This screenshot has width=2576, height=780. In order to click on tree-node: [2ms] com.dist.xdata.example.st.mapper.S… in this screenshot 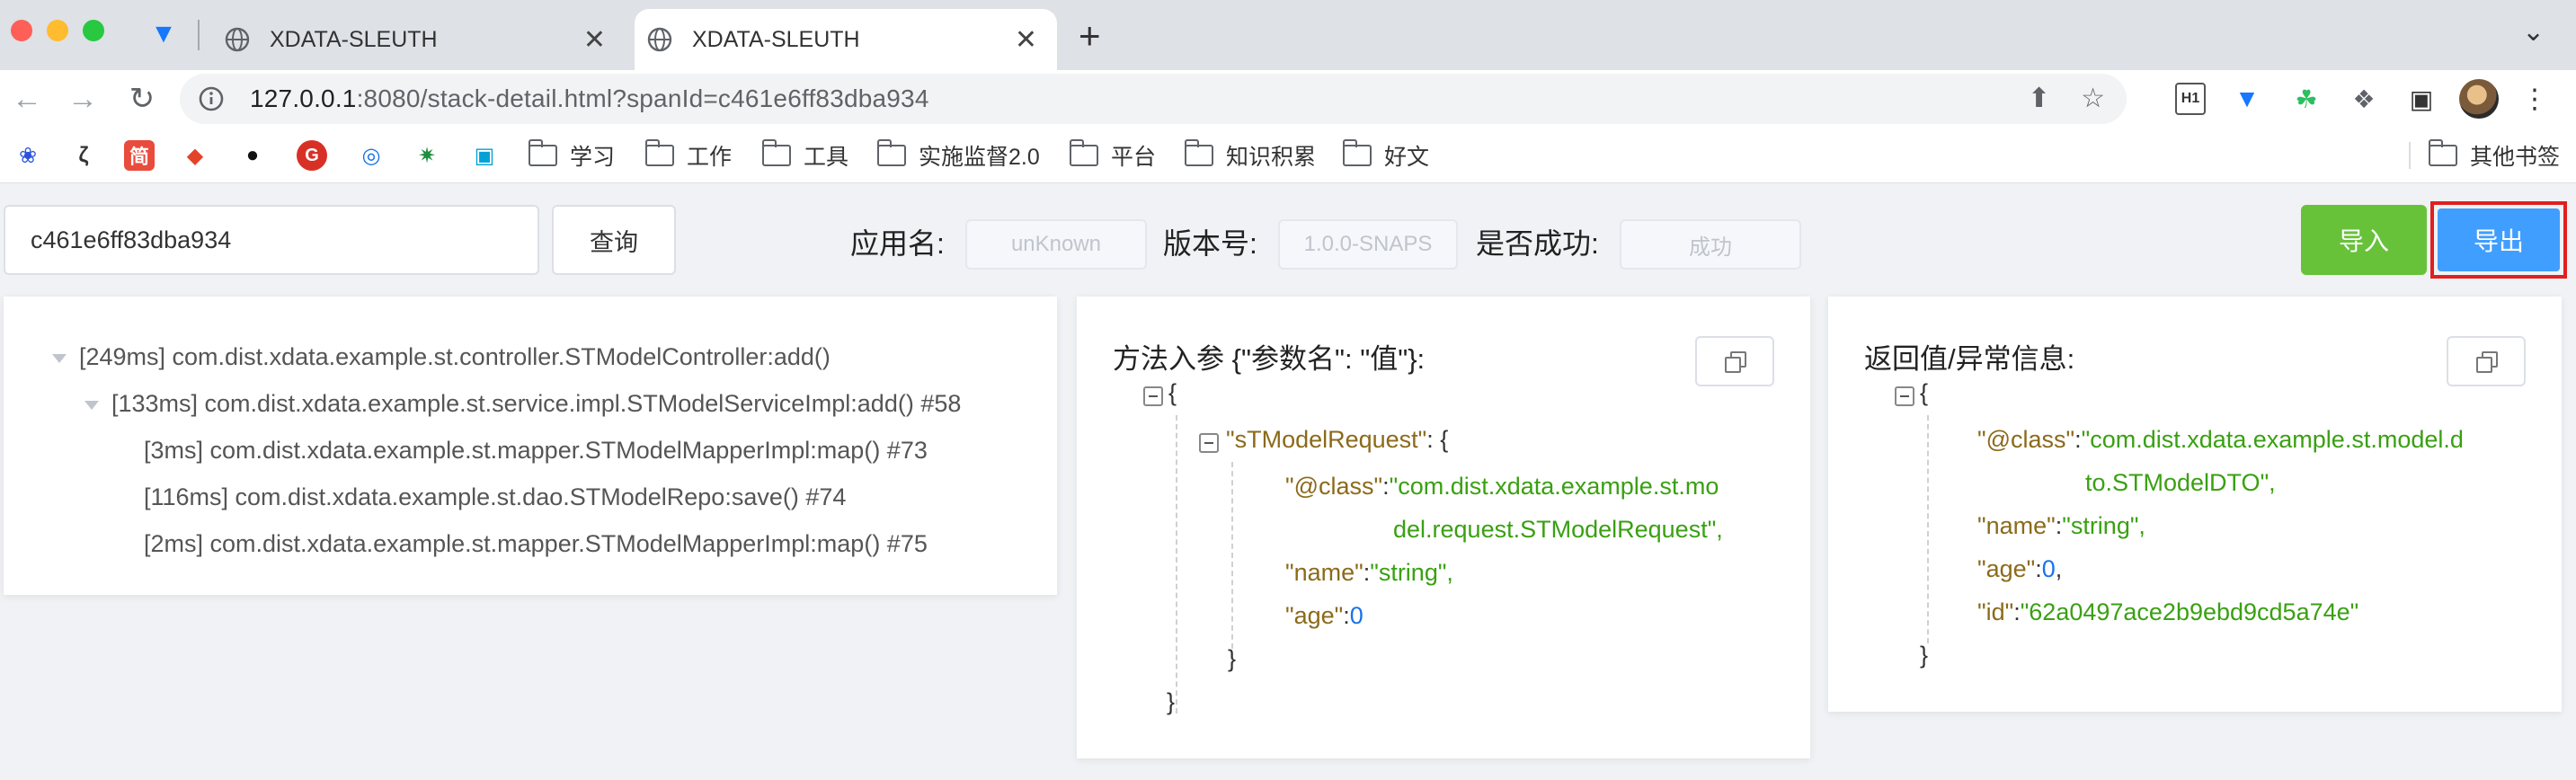, I will do `click(536, 544)`.